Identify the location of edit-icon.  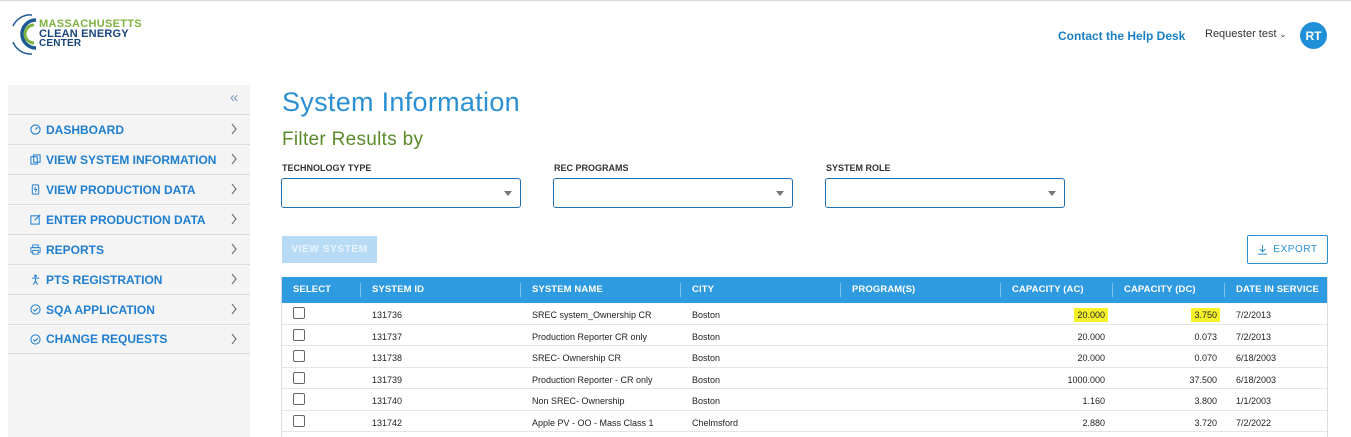
(35, 220).